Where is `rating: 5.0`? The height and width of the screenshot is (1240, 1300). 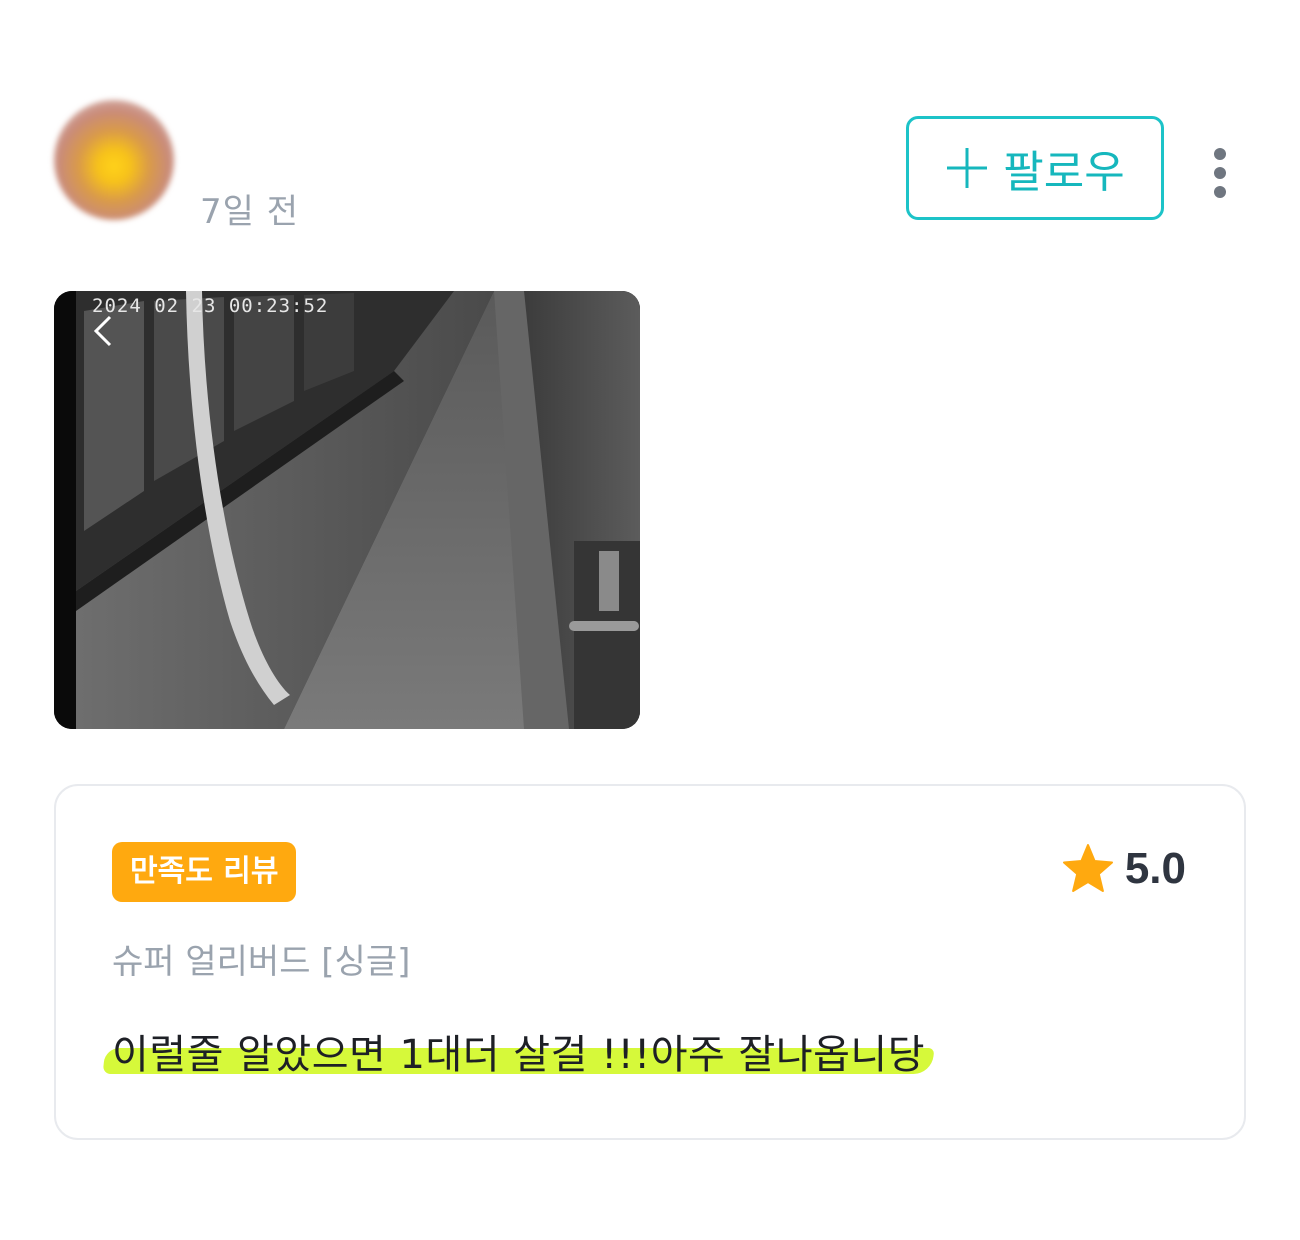
rating: 5.0 is located at coordinates (1123, 869).